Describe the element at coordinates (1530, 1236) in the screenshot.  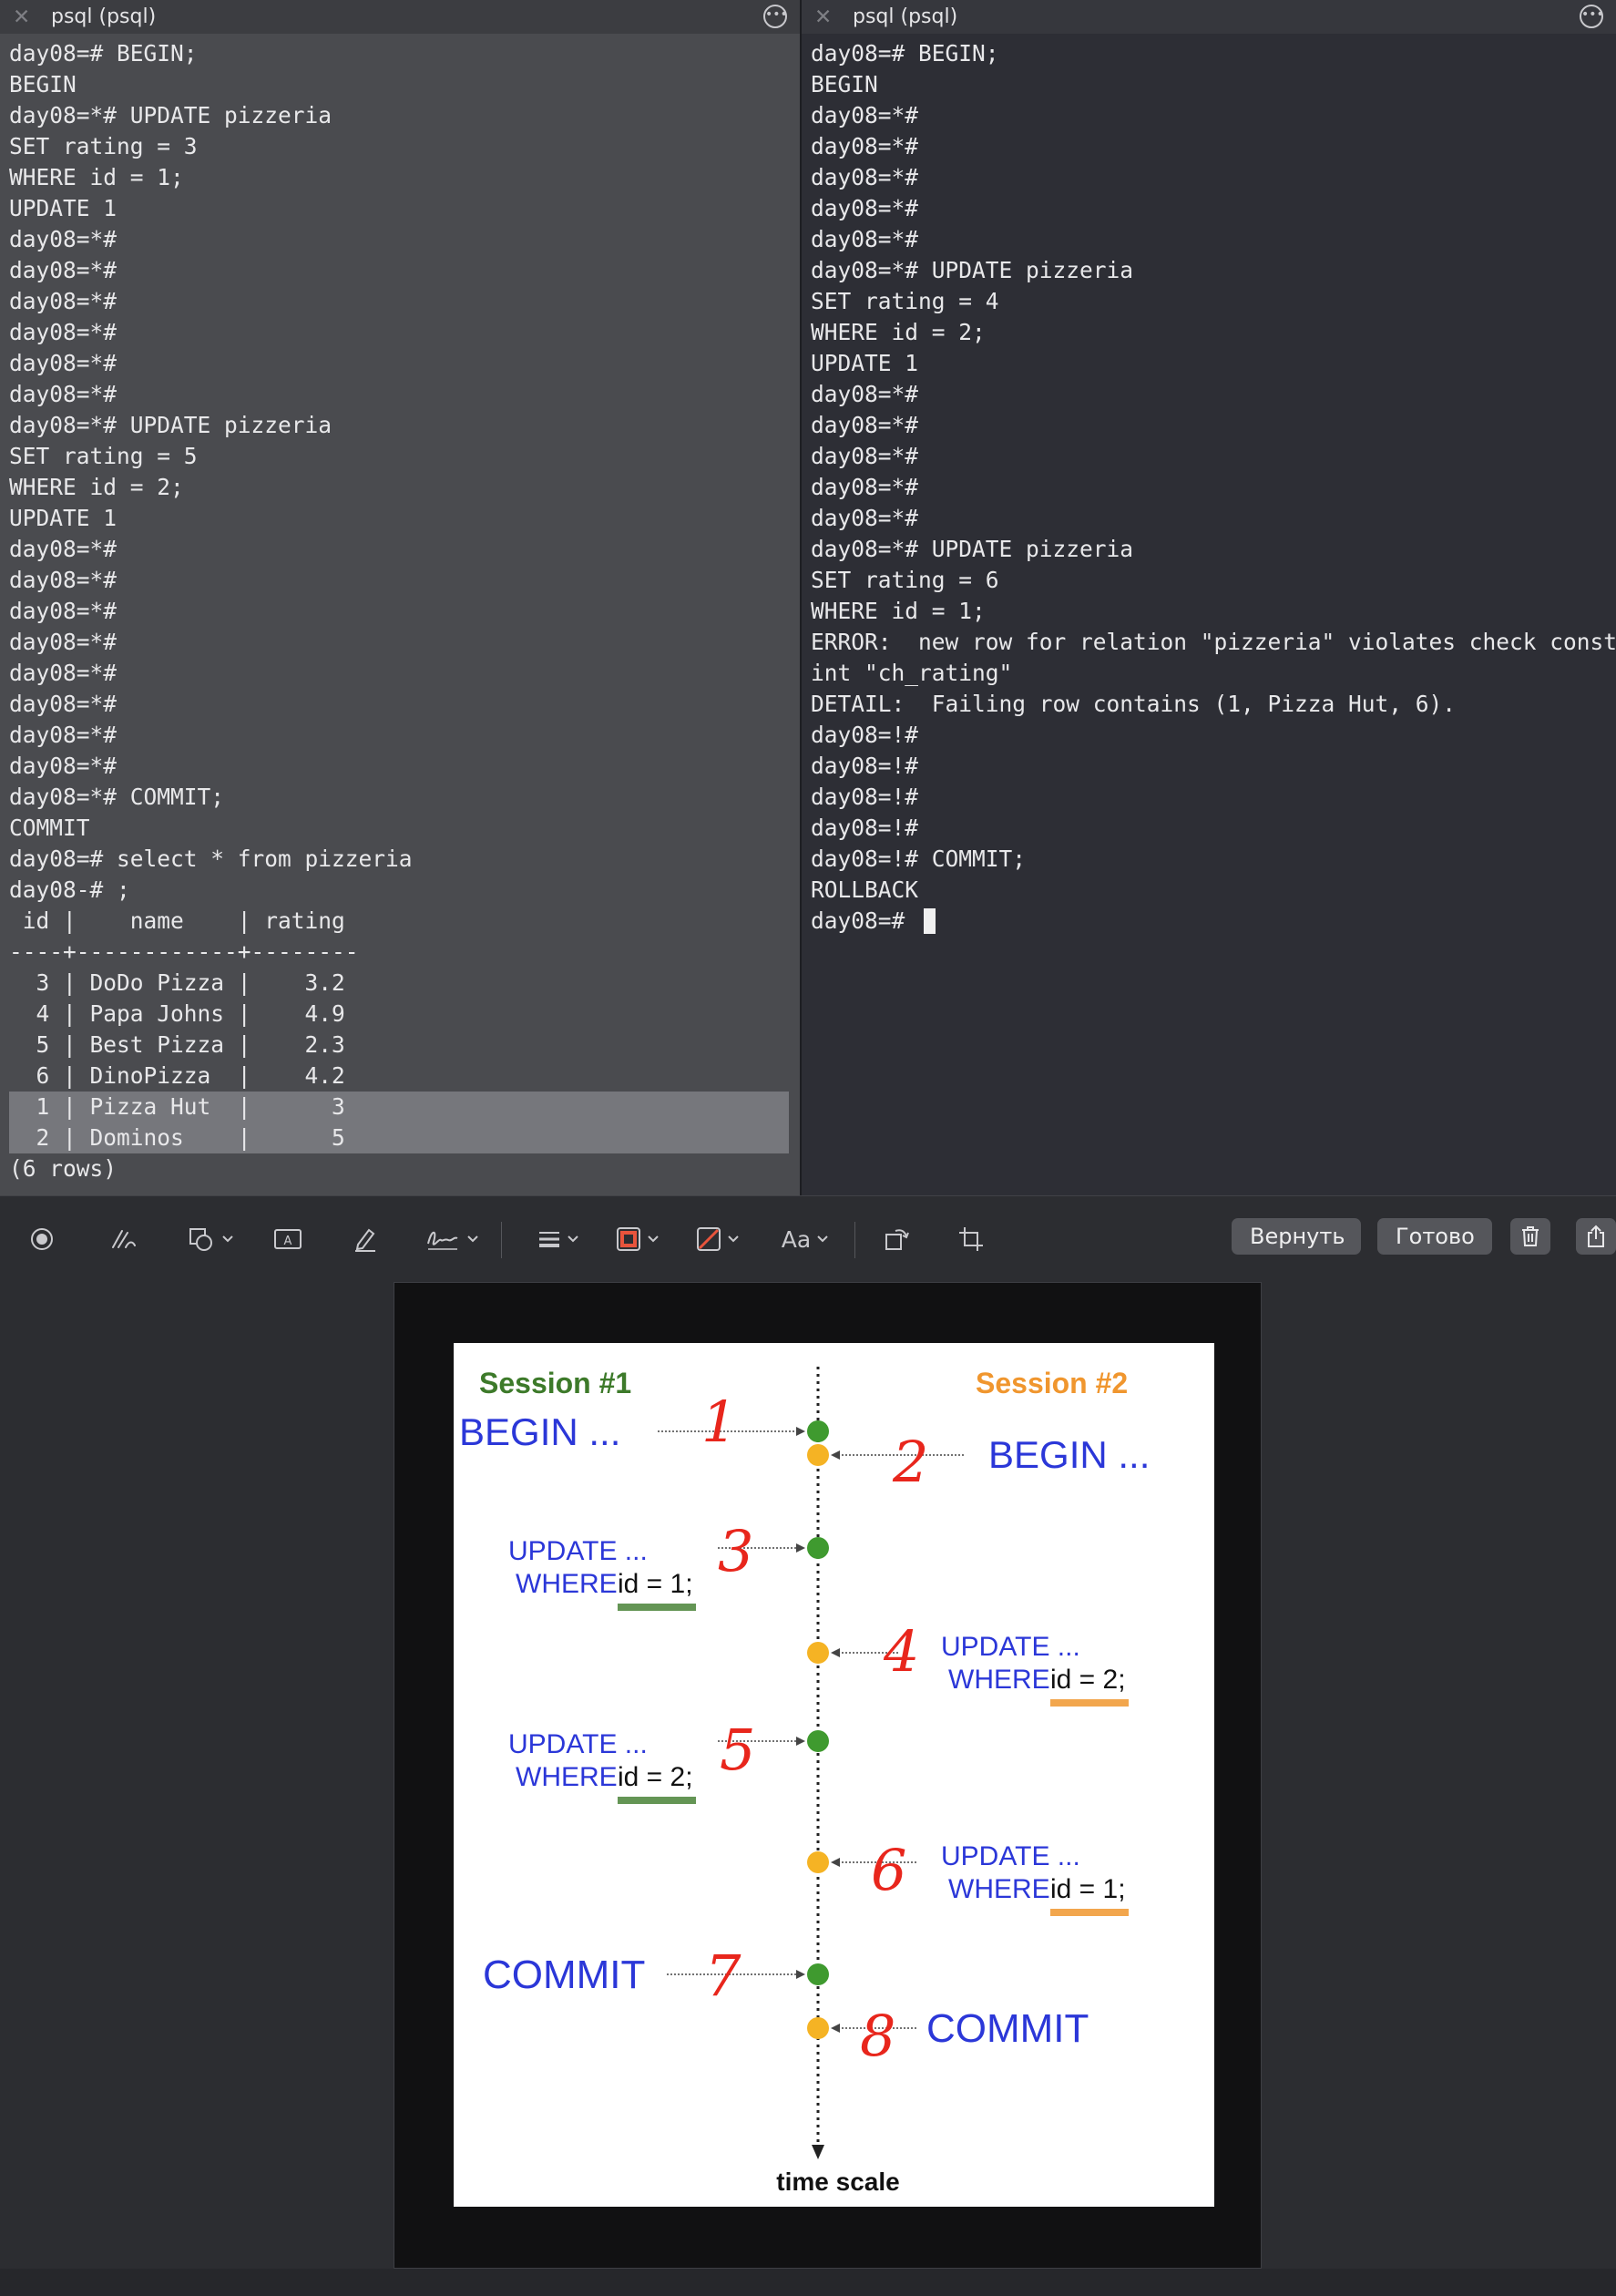
I see `trash-button` at that location.